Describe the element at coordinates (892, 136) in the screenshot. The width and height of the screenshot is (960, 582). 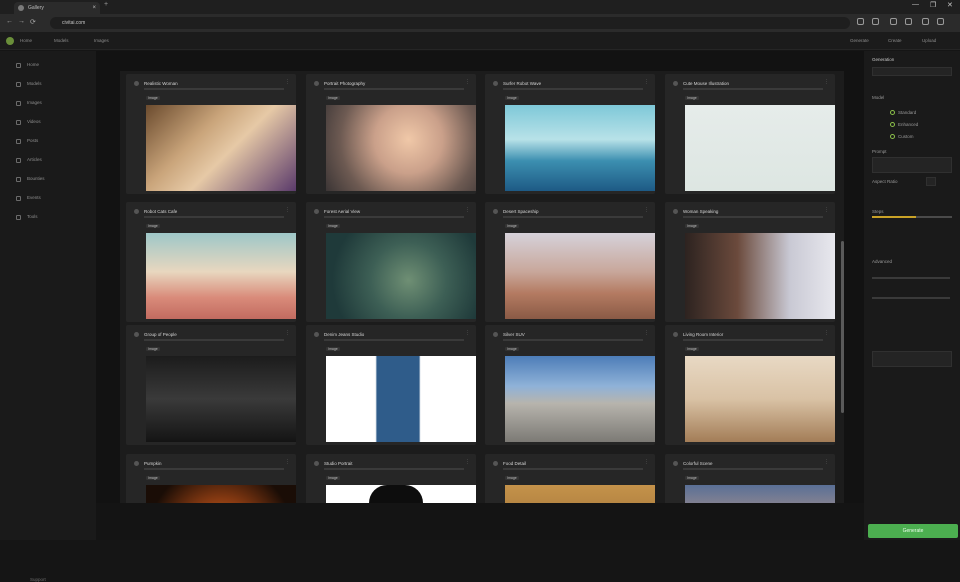
I see `radio-custom` at that location.